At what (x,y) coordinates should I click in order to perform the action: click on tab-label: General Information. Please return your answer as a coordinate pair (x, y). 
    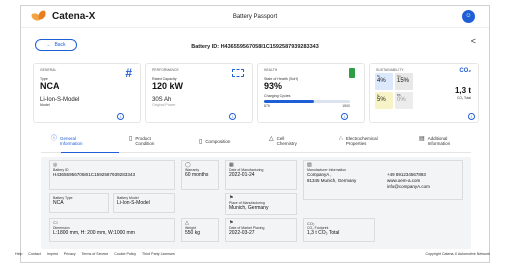
    Looking at the image, I should click on (71, 141).